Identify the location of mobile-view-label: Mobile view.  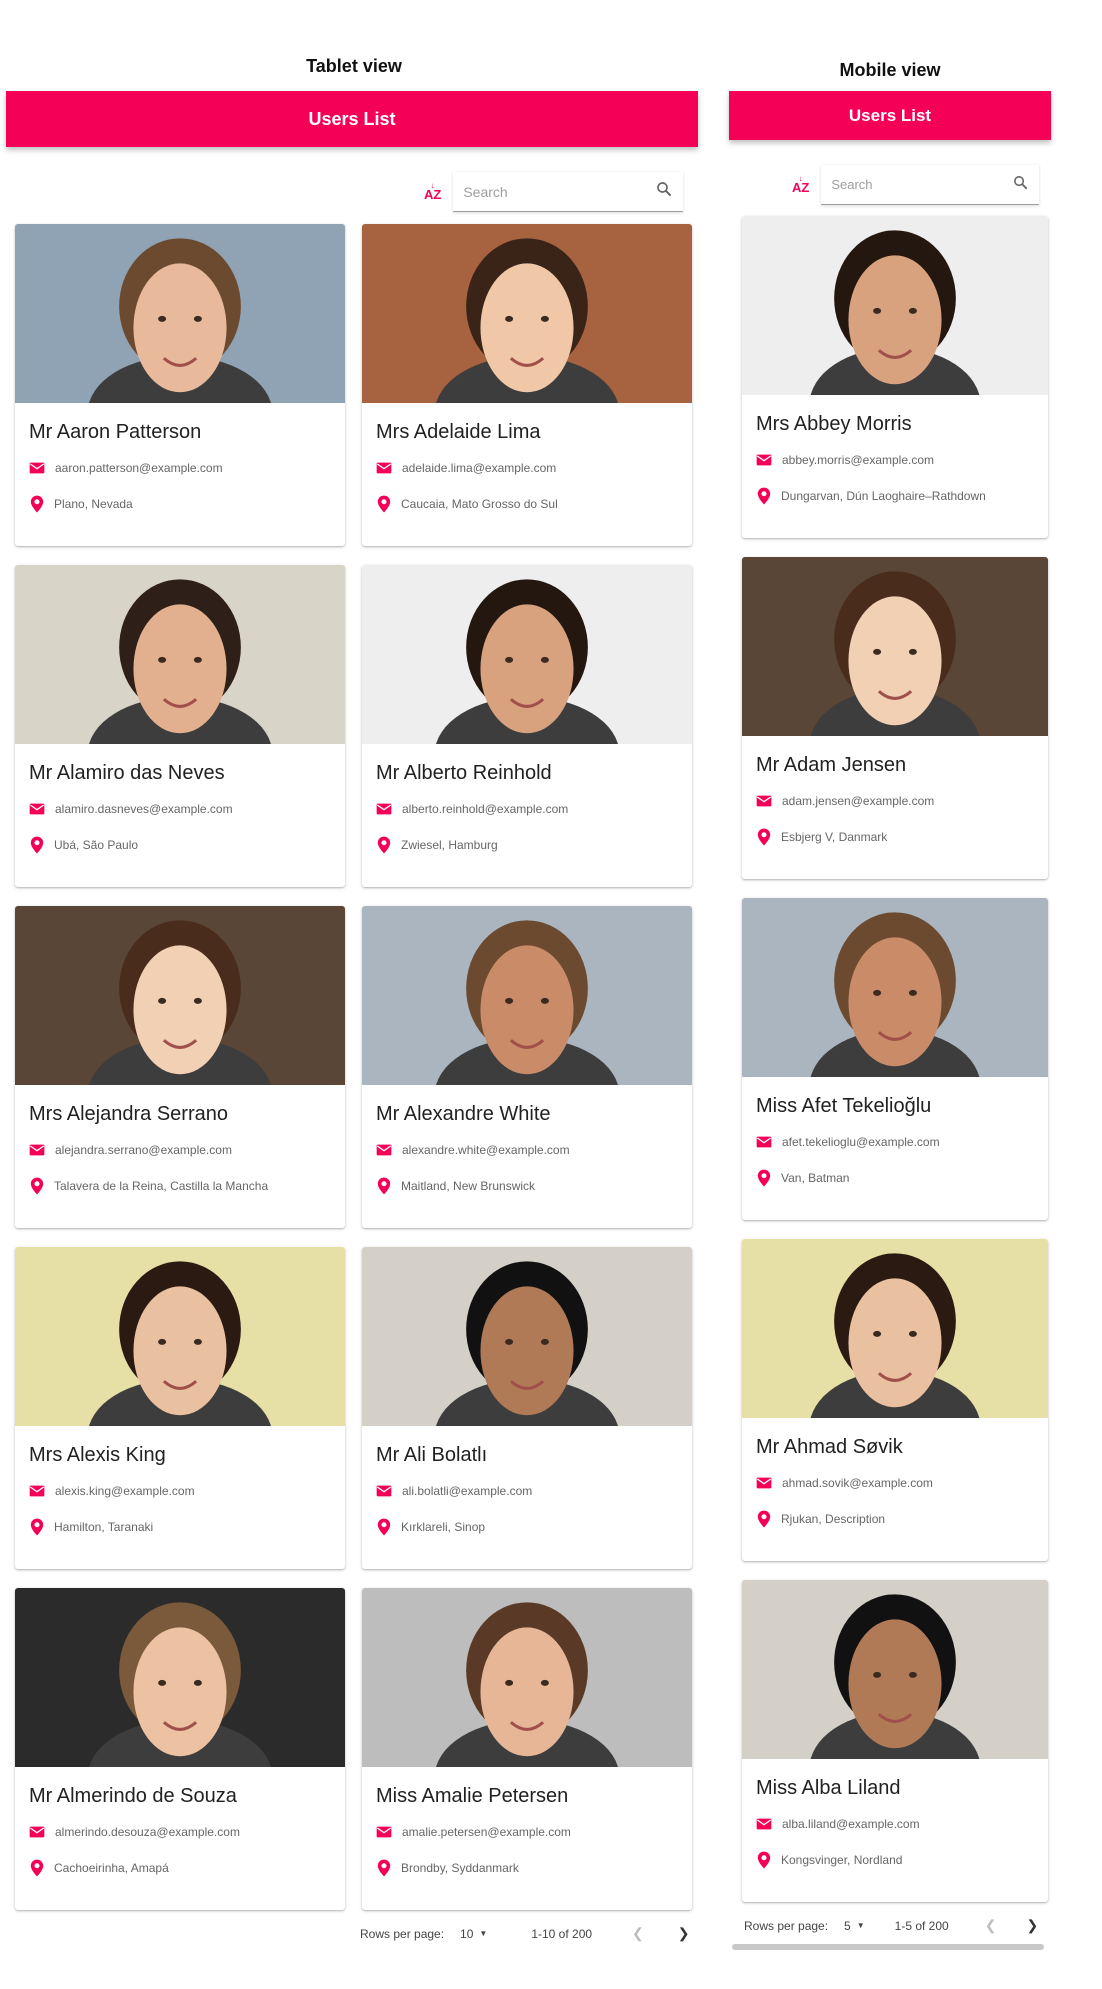
(890, 70).